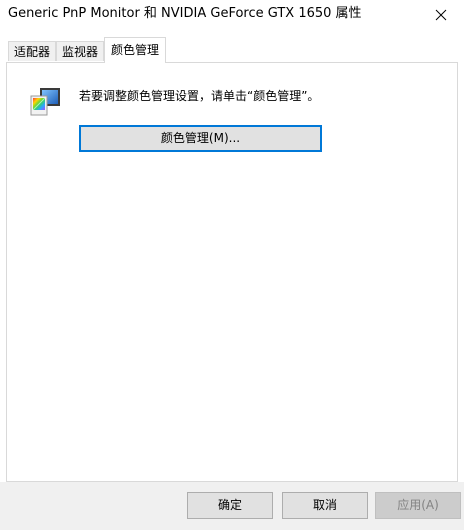 This screenshot has width=464, height=530. I want to click on close-icon, so click(441, 15).